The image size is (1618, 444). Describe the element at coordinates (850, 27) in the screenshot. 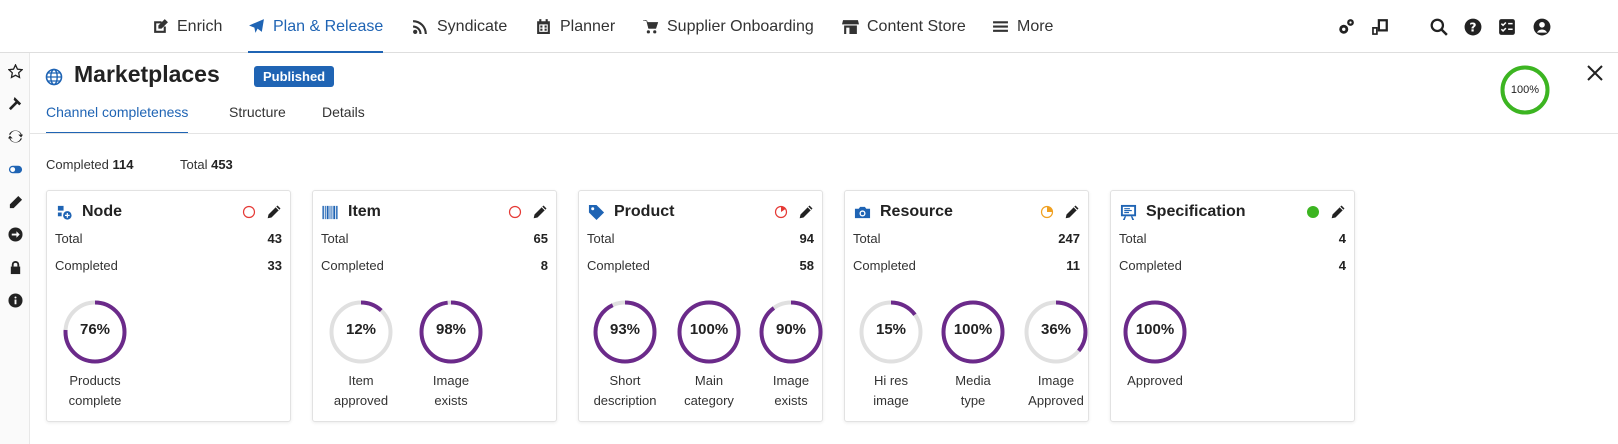

I see `store-icon` at that location.